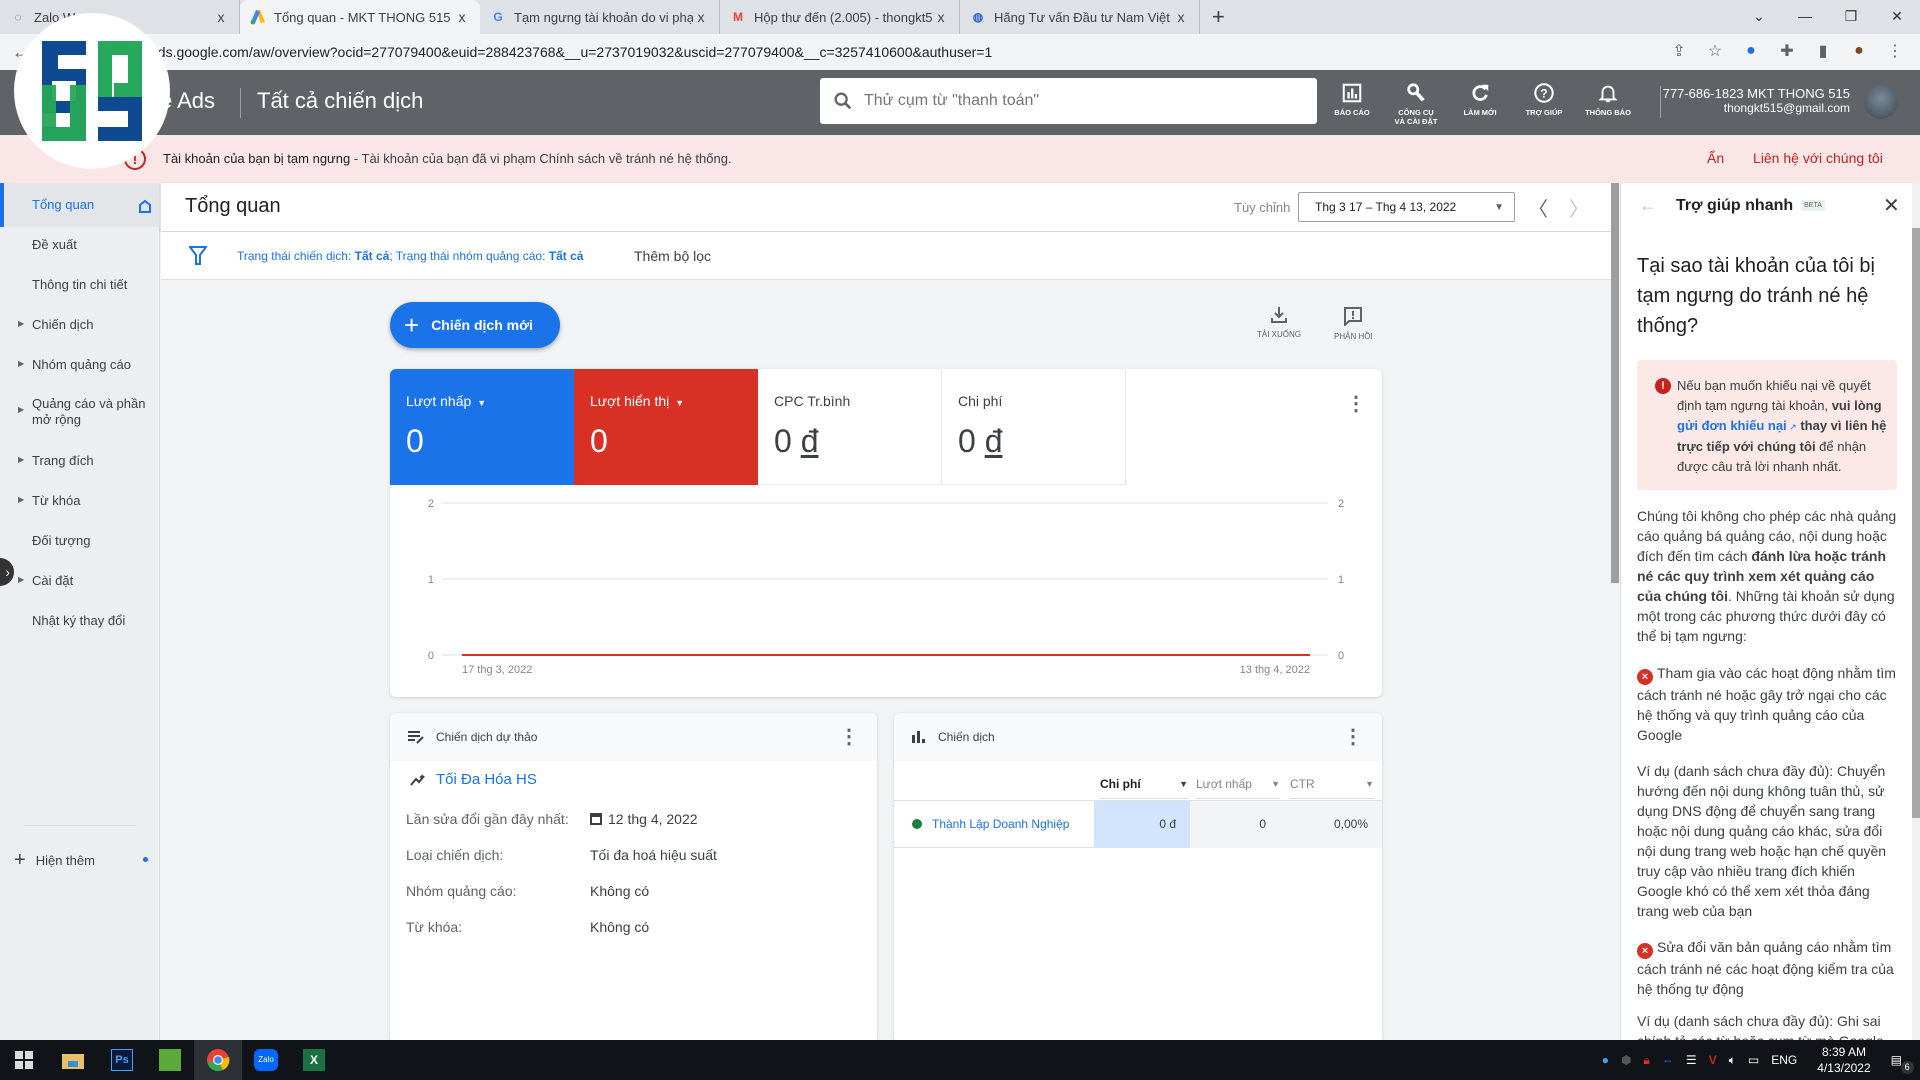 The height and width of the screenshot is (1080, 1920). I want to click on zalo-tray-icon: ●, so click(1605, 1060).